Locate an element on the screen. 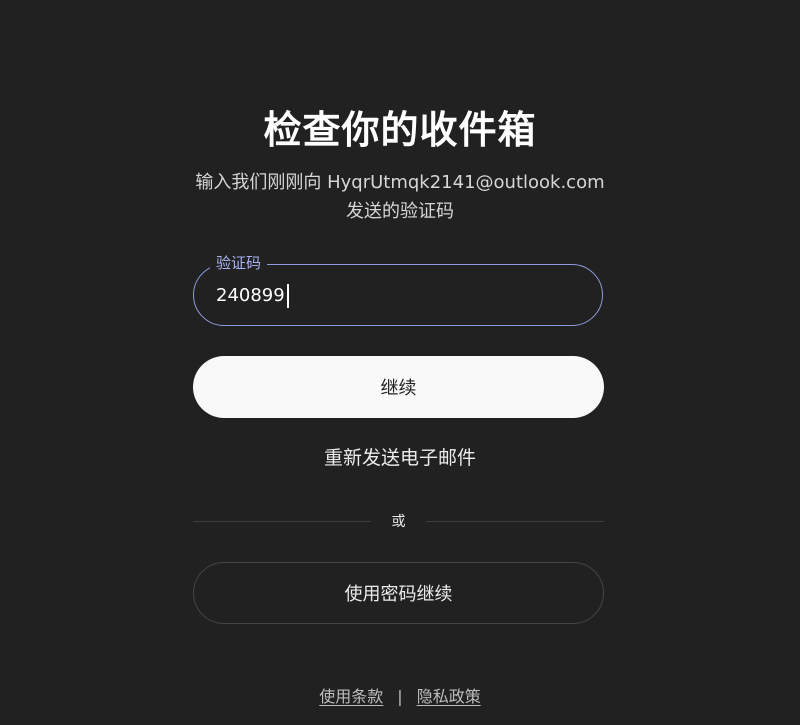 This screenshot has width=800, height=725. footer-links: 使用条款 | 隐私政策 is located at coordinates (400, 697).